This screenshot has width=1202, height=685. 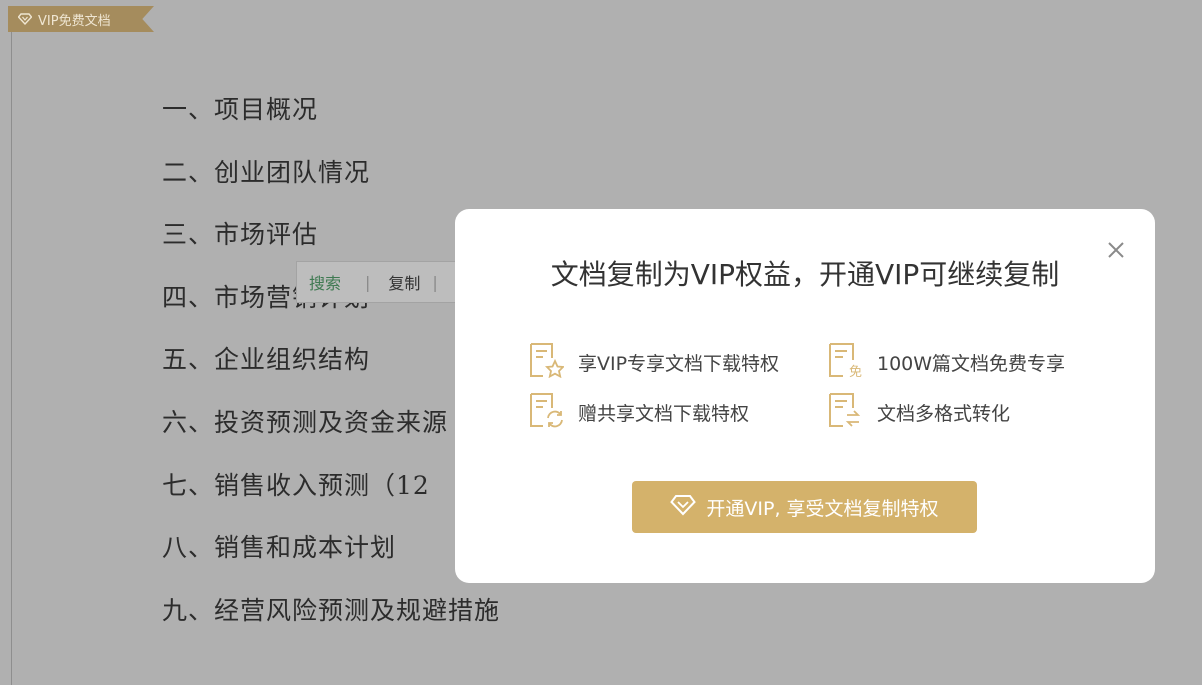 I want to click on doc-line: 九、经营风险预测及规避措施, so click(x=331, y=610).